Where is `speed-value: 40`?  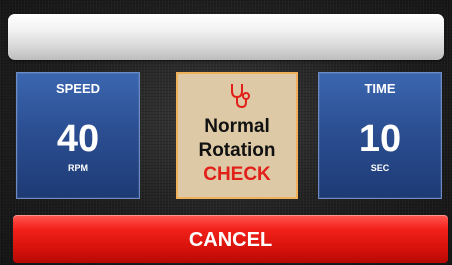 speed-value: 40 is located at coordinates (78, 139).